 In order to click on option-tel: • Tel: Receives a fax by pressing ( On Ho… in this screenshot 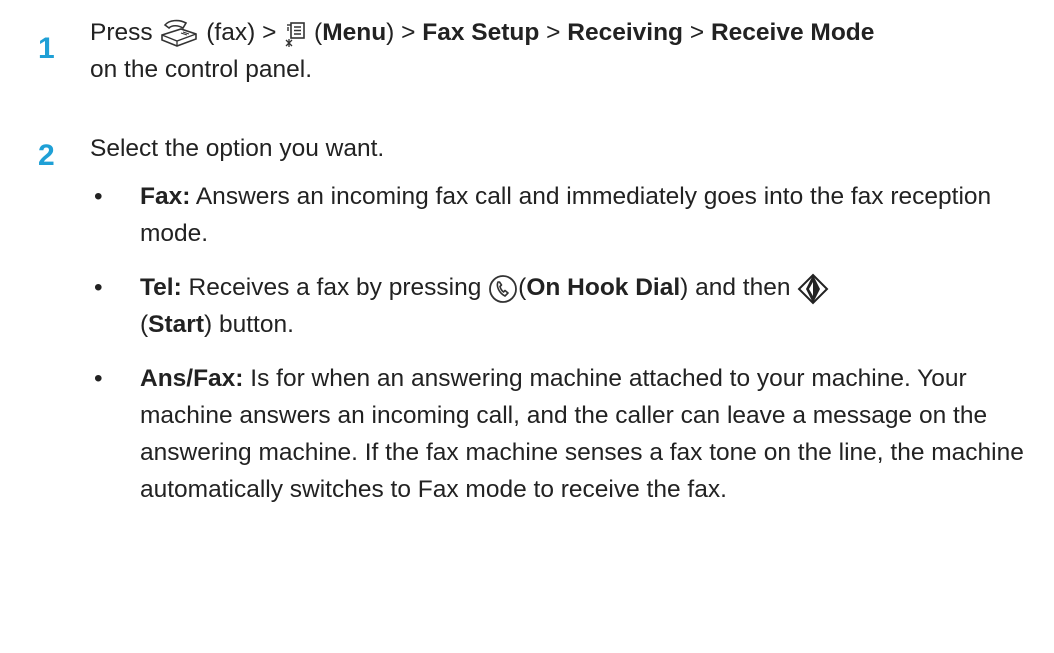, I will do `click(562, 306)`.